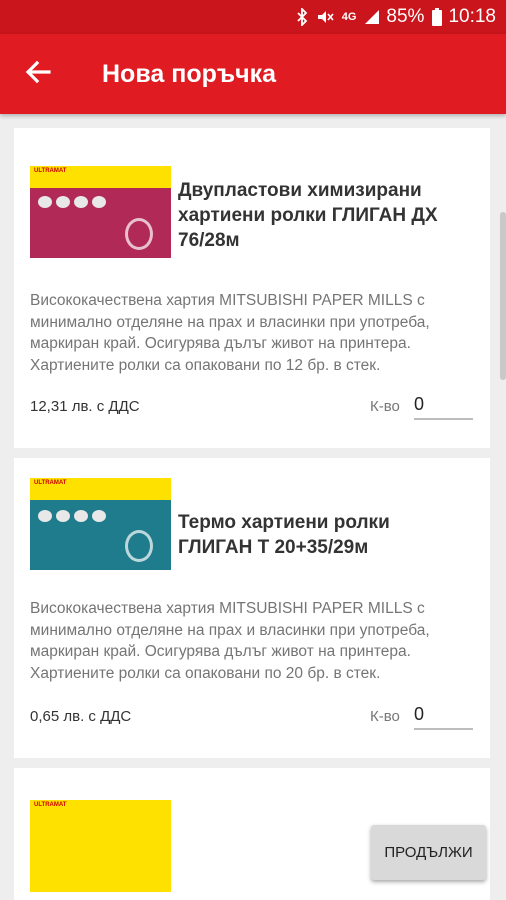 The height and width of the screenshot is (900, 506). What do you see at coordinates (85, 406) in the screenshot?
I see `product-price: 12,31 лв. с ДДС` at bounding box center [85, 406].